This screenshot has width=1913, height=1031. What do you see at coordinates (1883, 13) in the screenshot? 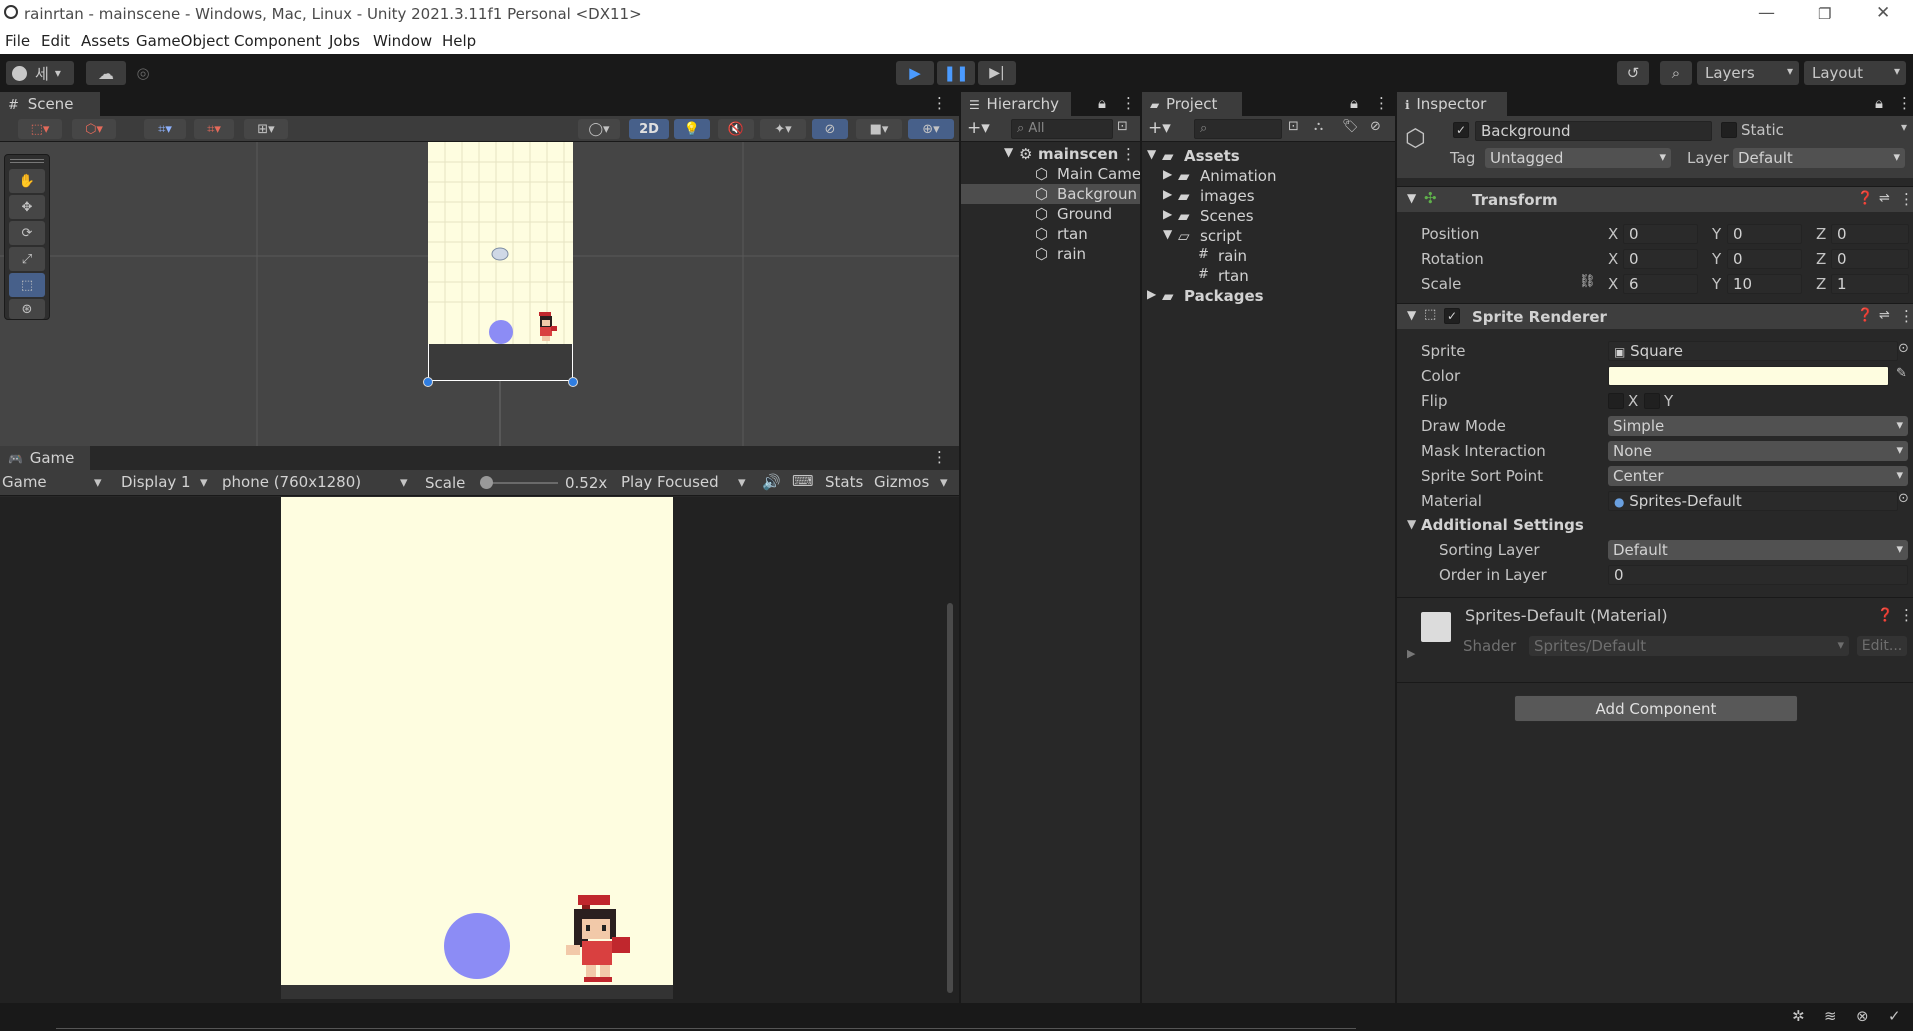
I see `close-icon: ✕` at bounding box center [1883, 13].